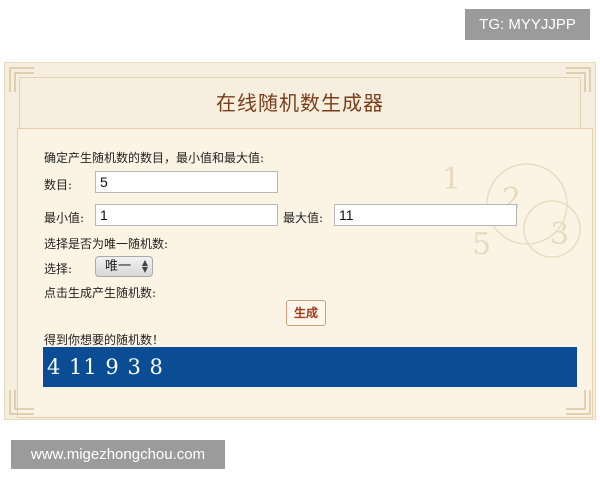 Image resolution: width=600 pixels, height=480 pixels. What do you see at coordinates (154, 158) in the screenshot?
I see `instruction-text: 确定产生随机数的数目，最小值和最大值:` at bounding box center [154, 158].